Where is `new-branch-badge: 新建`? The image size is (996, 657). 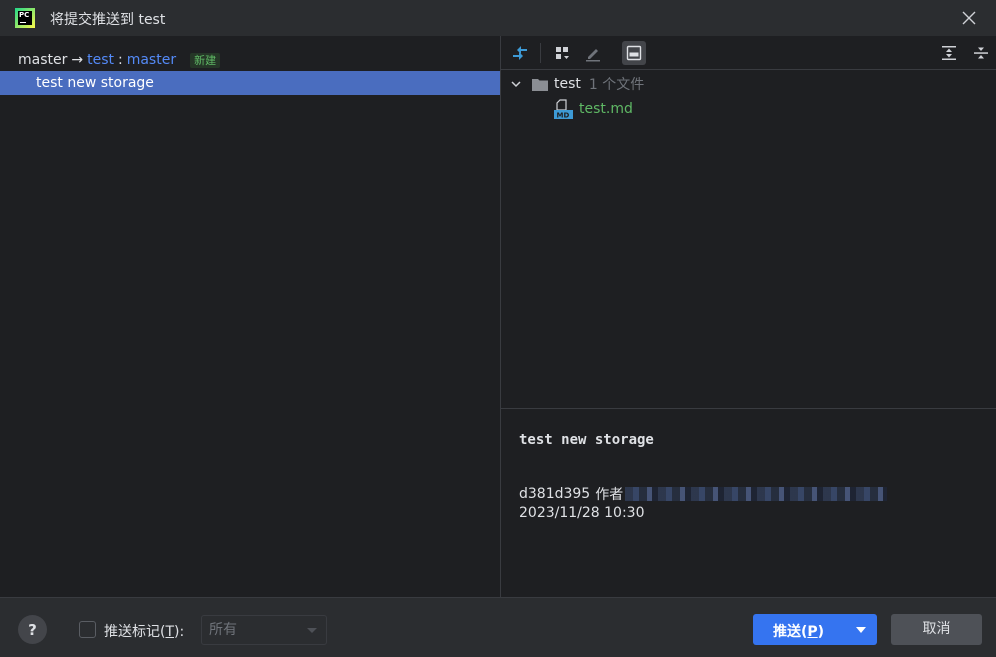
new-branch-badge: 新建 is located at coordinates (205, 60).